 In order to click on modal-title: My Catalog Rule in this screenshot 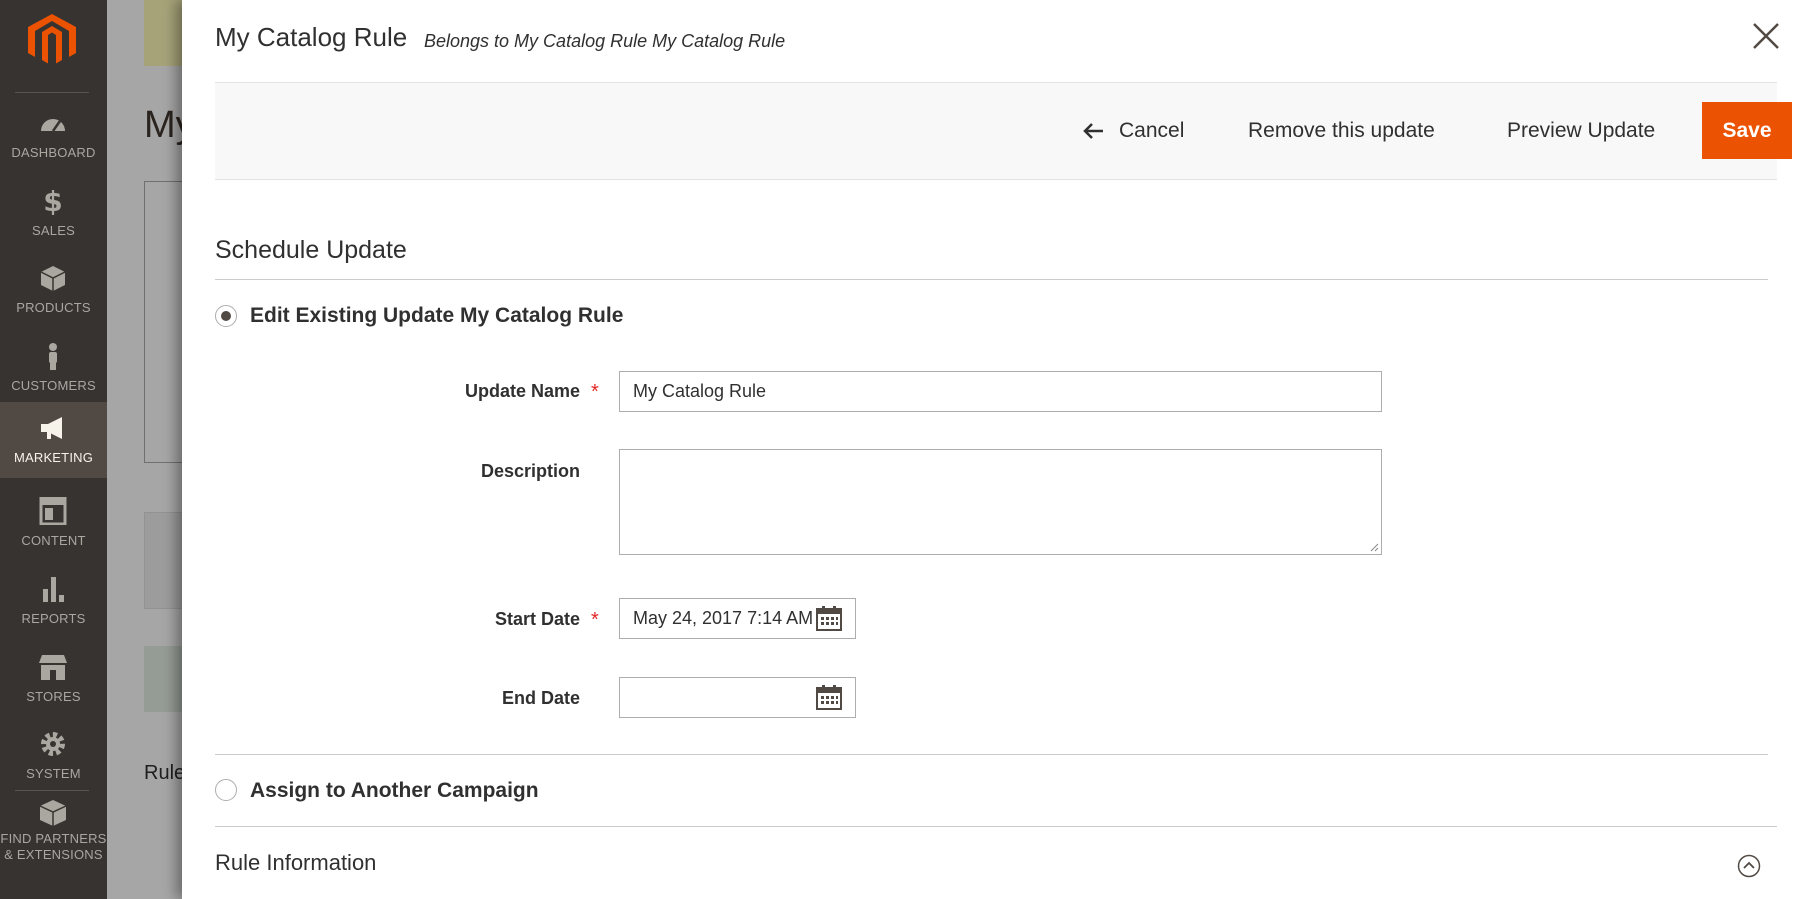, I will do `click(311, 37)`.